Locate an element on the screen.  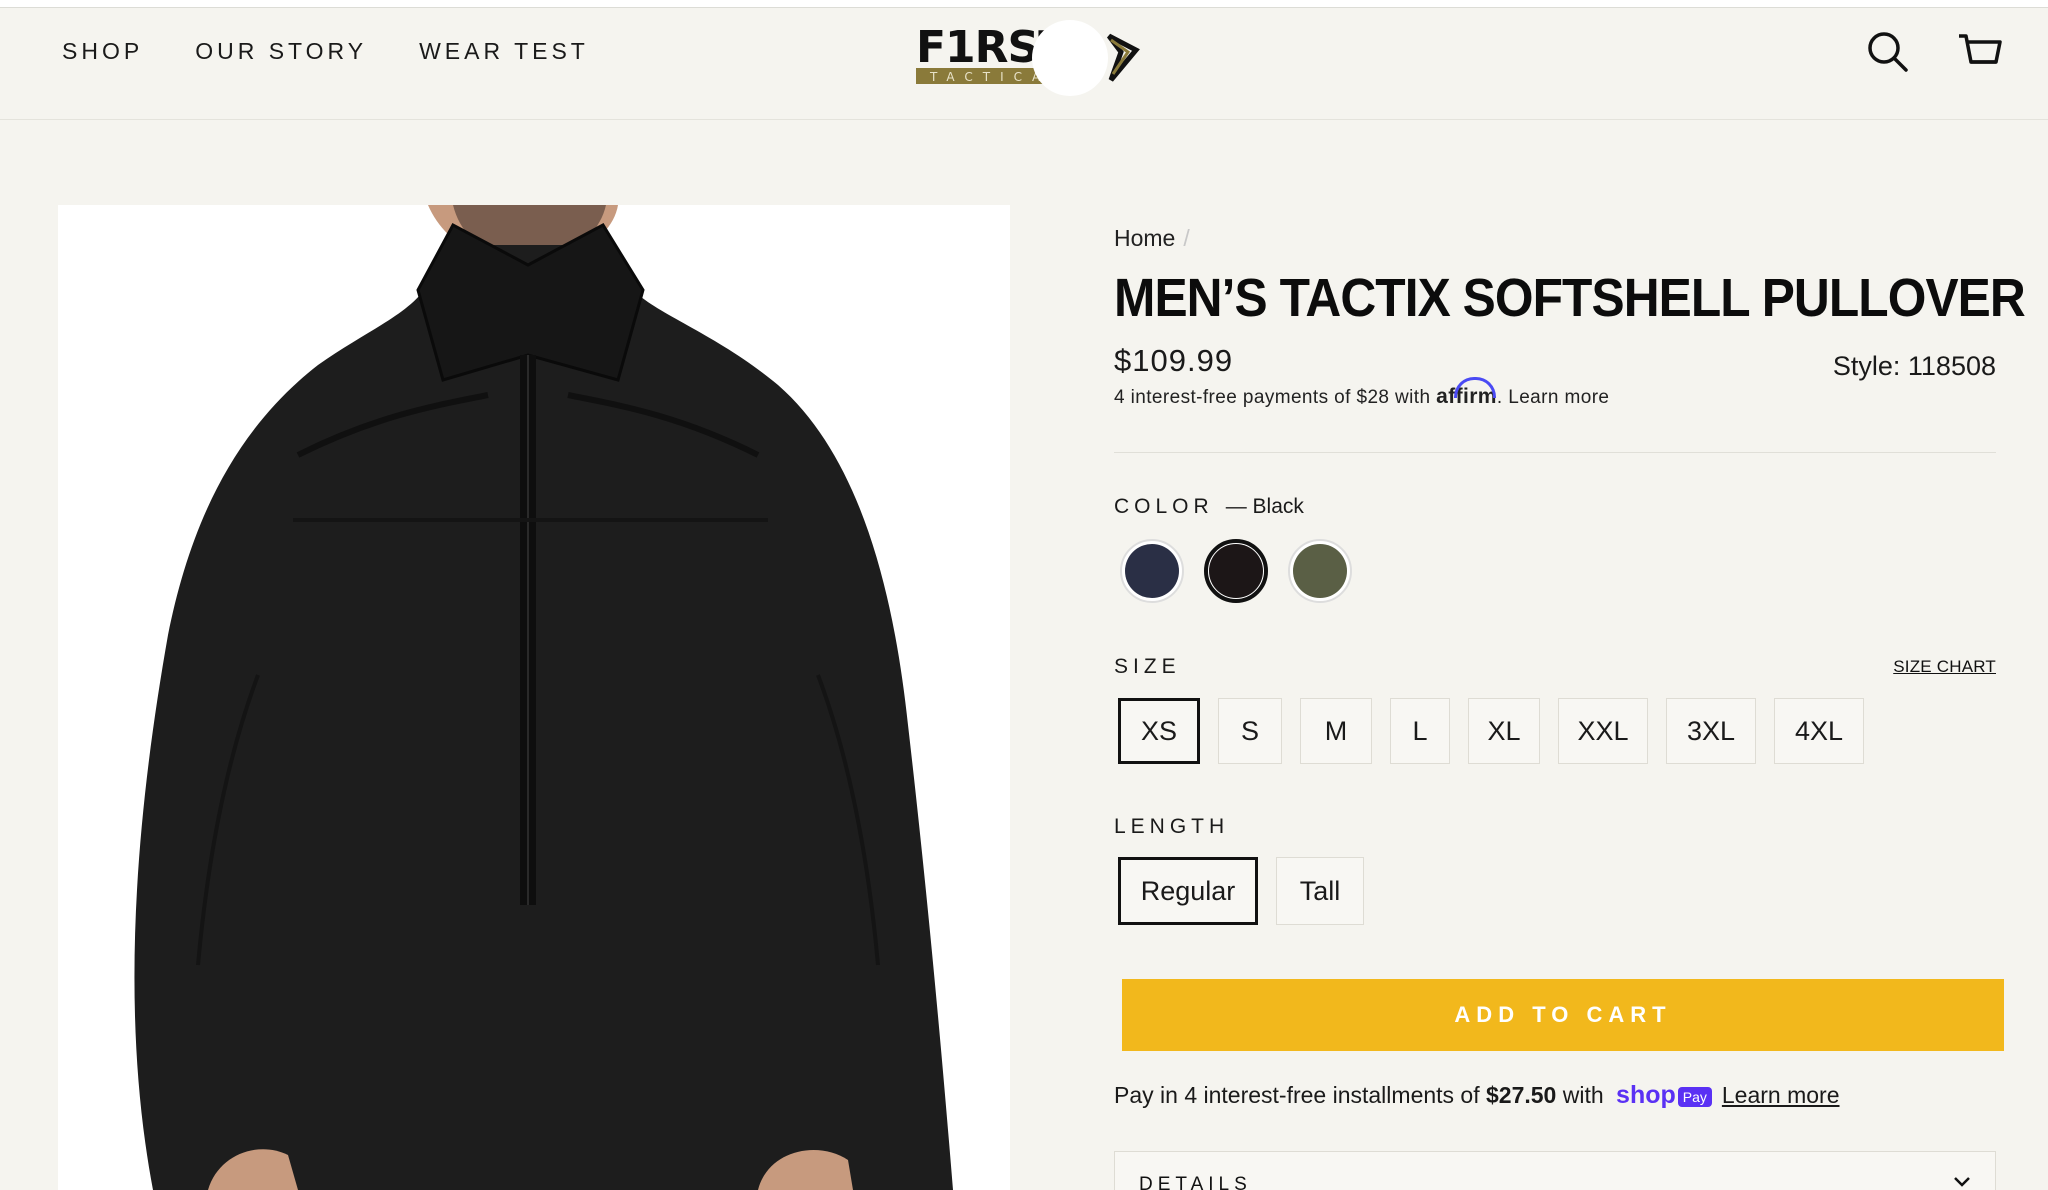
size-option-4xl: 4XL is located at coordinates (1819, 731).